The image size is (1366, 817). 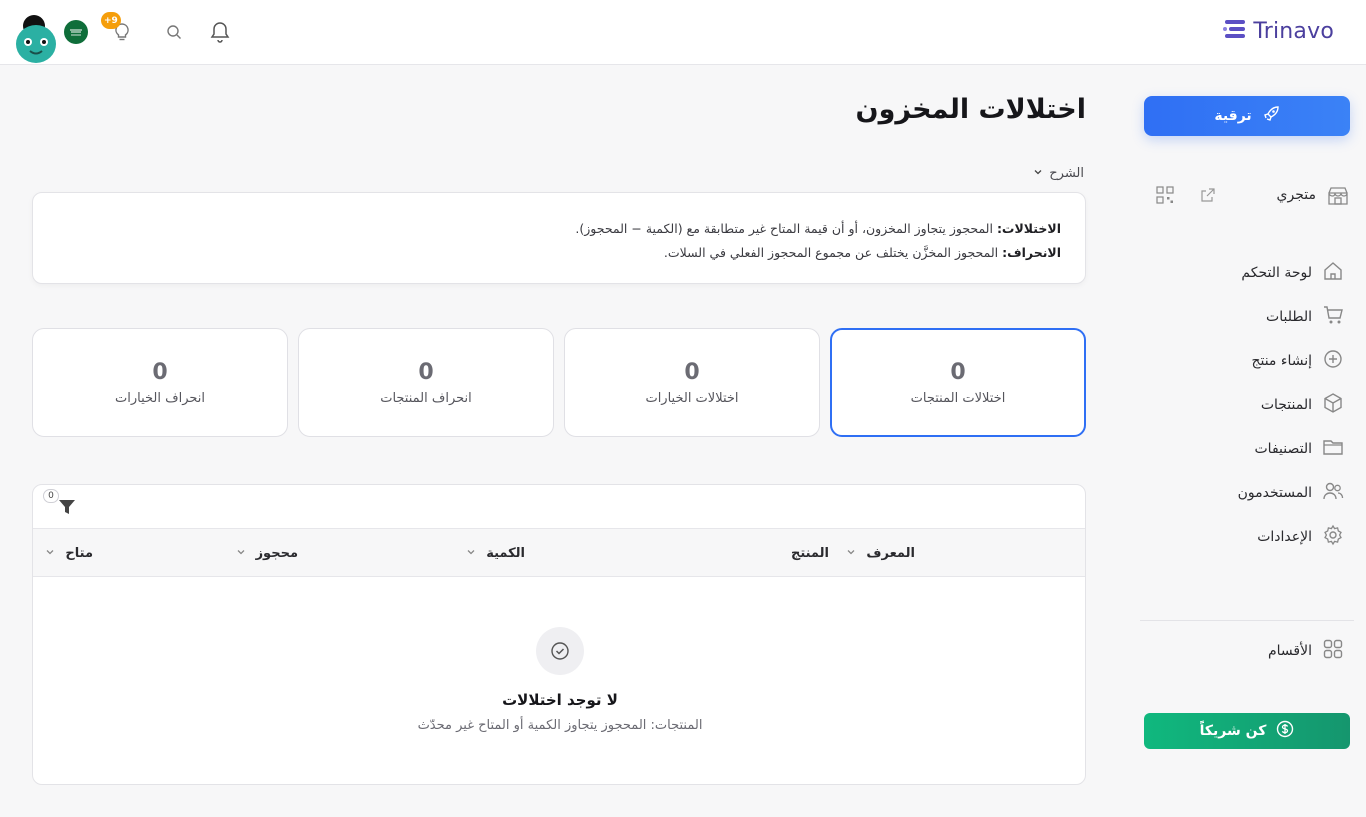 What do you see at coordinates (1333, 317) in the screenshot?
I see `cart-icon` at bounding box center [1333, 317].